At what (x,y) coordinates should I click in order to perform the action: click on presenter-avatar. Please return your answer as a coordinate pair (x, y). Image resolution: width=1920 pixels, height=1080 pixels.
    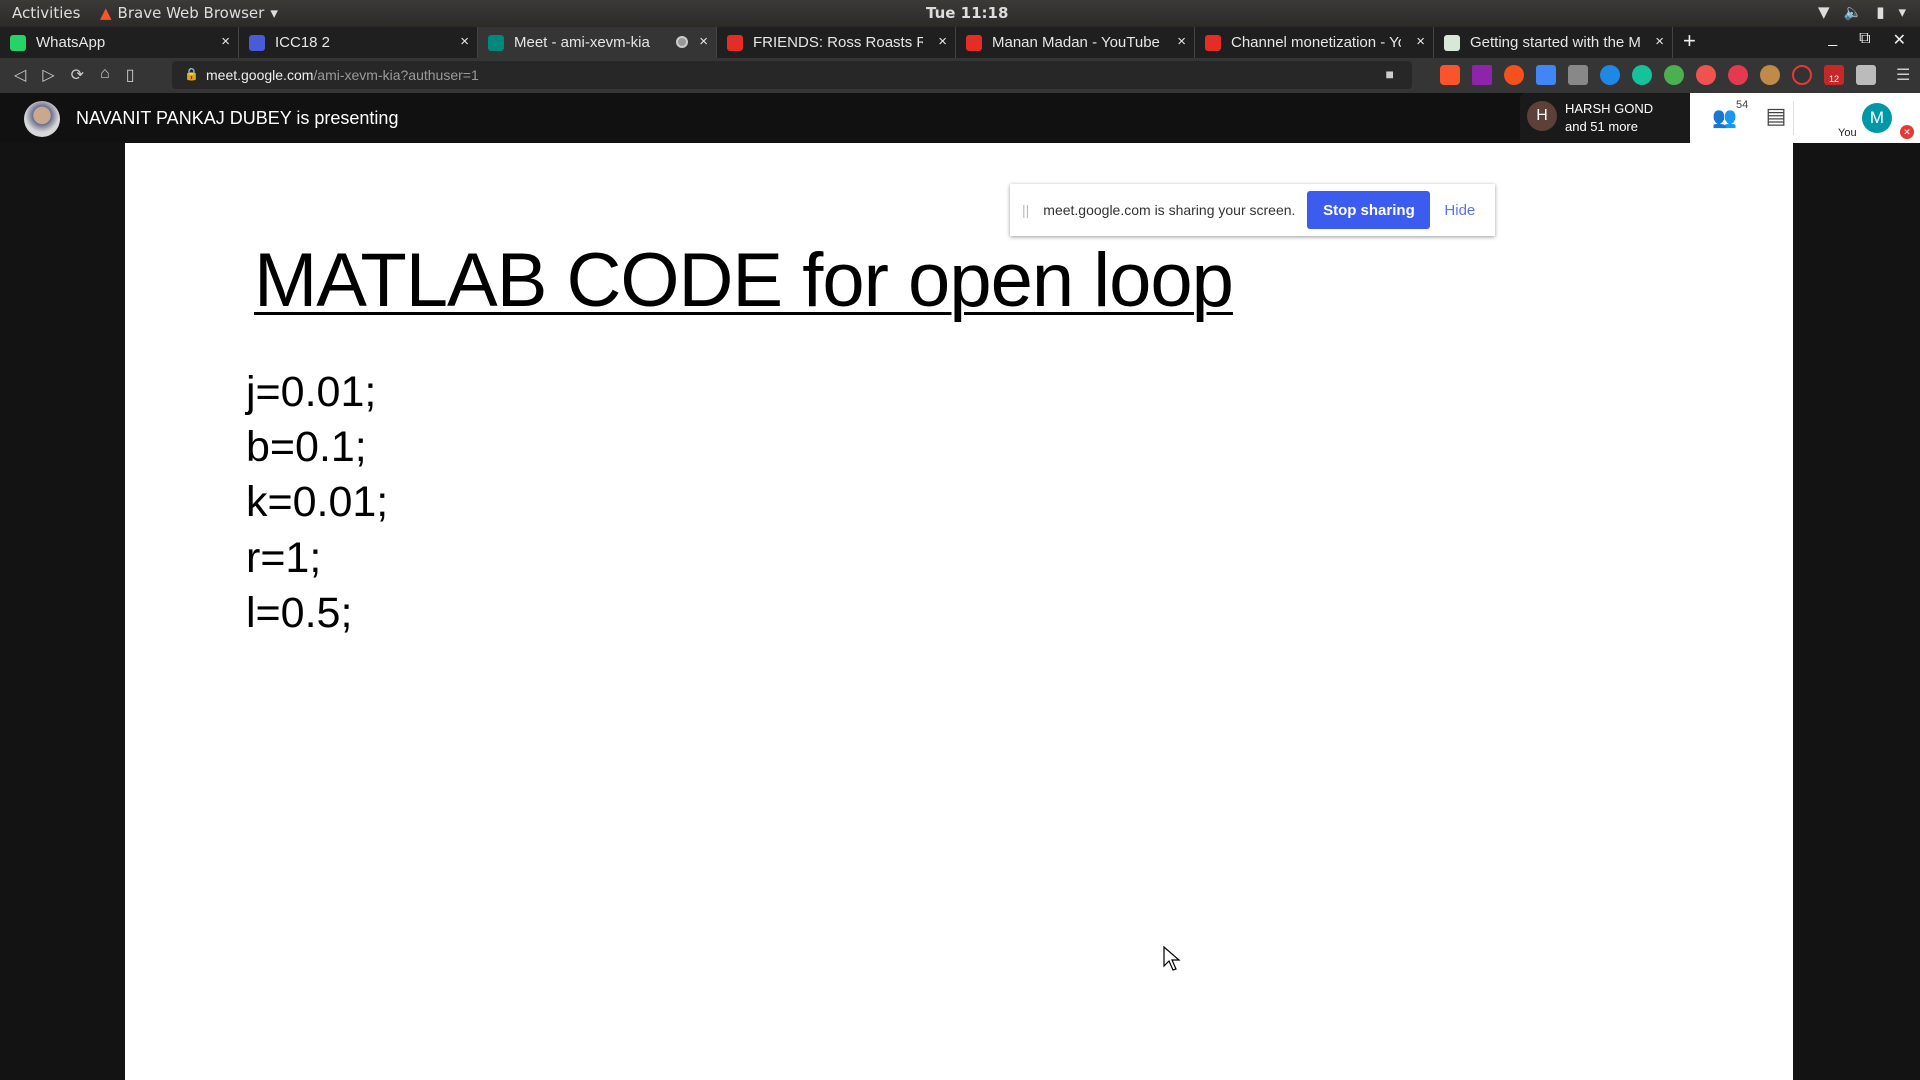
    Looking at the image, I should click on (42, 119).